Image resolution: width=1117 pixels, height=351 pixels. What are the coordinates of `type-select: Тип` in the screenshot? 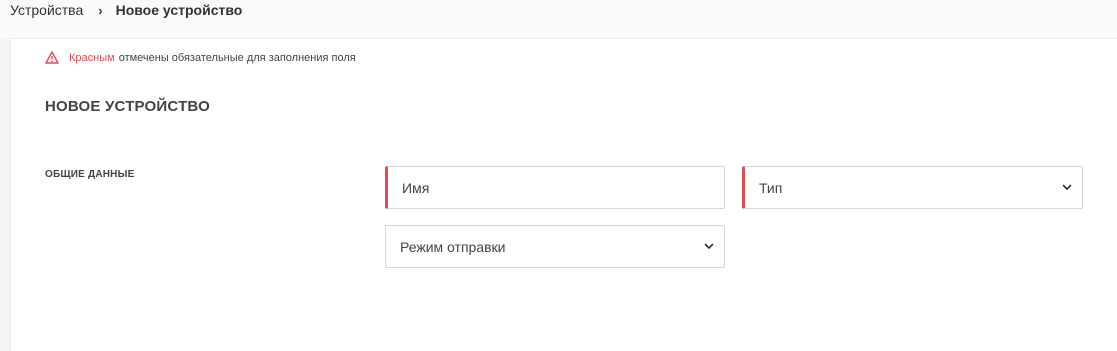 It's located at (912, 187).